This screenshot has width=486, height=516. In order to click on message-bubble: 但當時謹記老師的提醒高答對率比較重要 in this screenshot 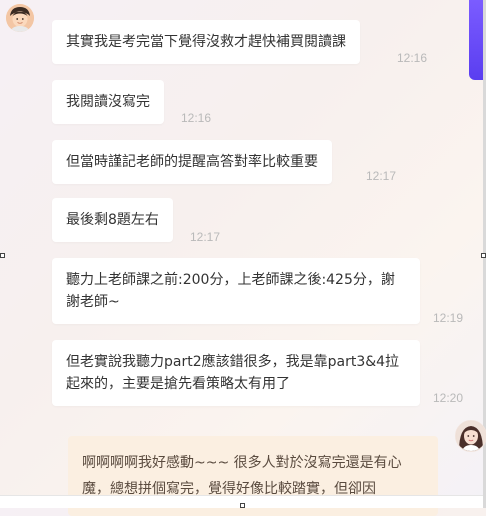, I will do `click(192, 162)`.